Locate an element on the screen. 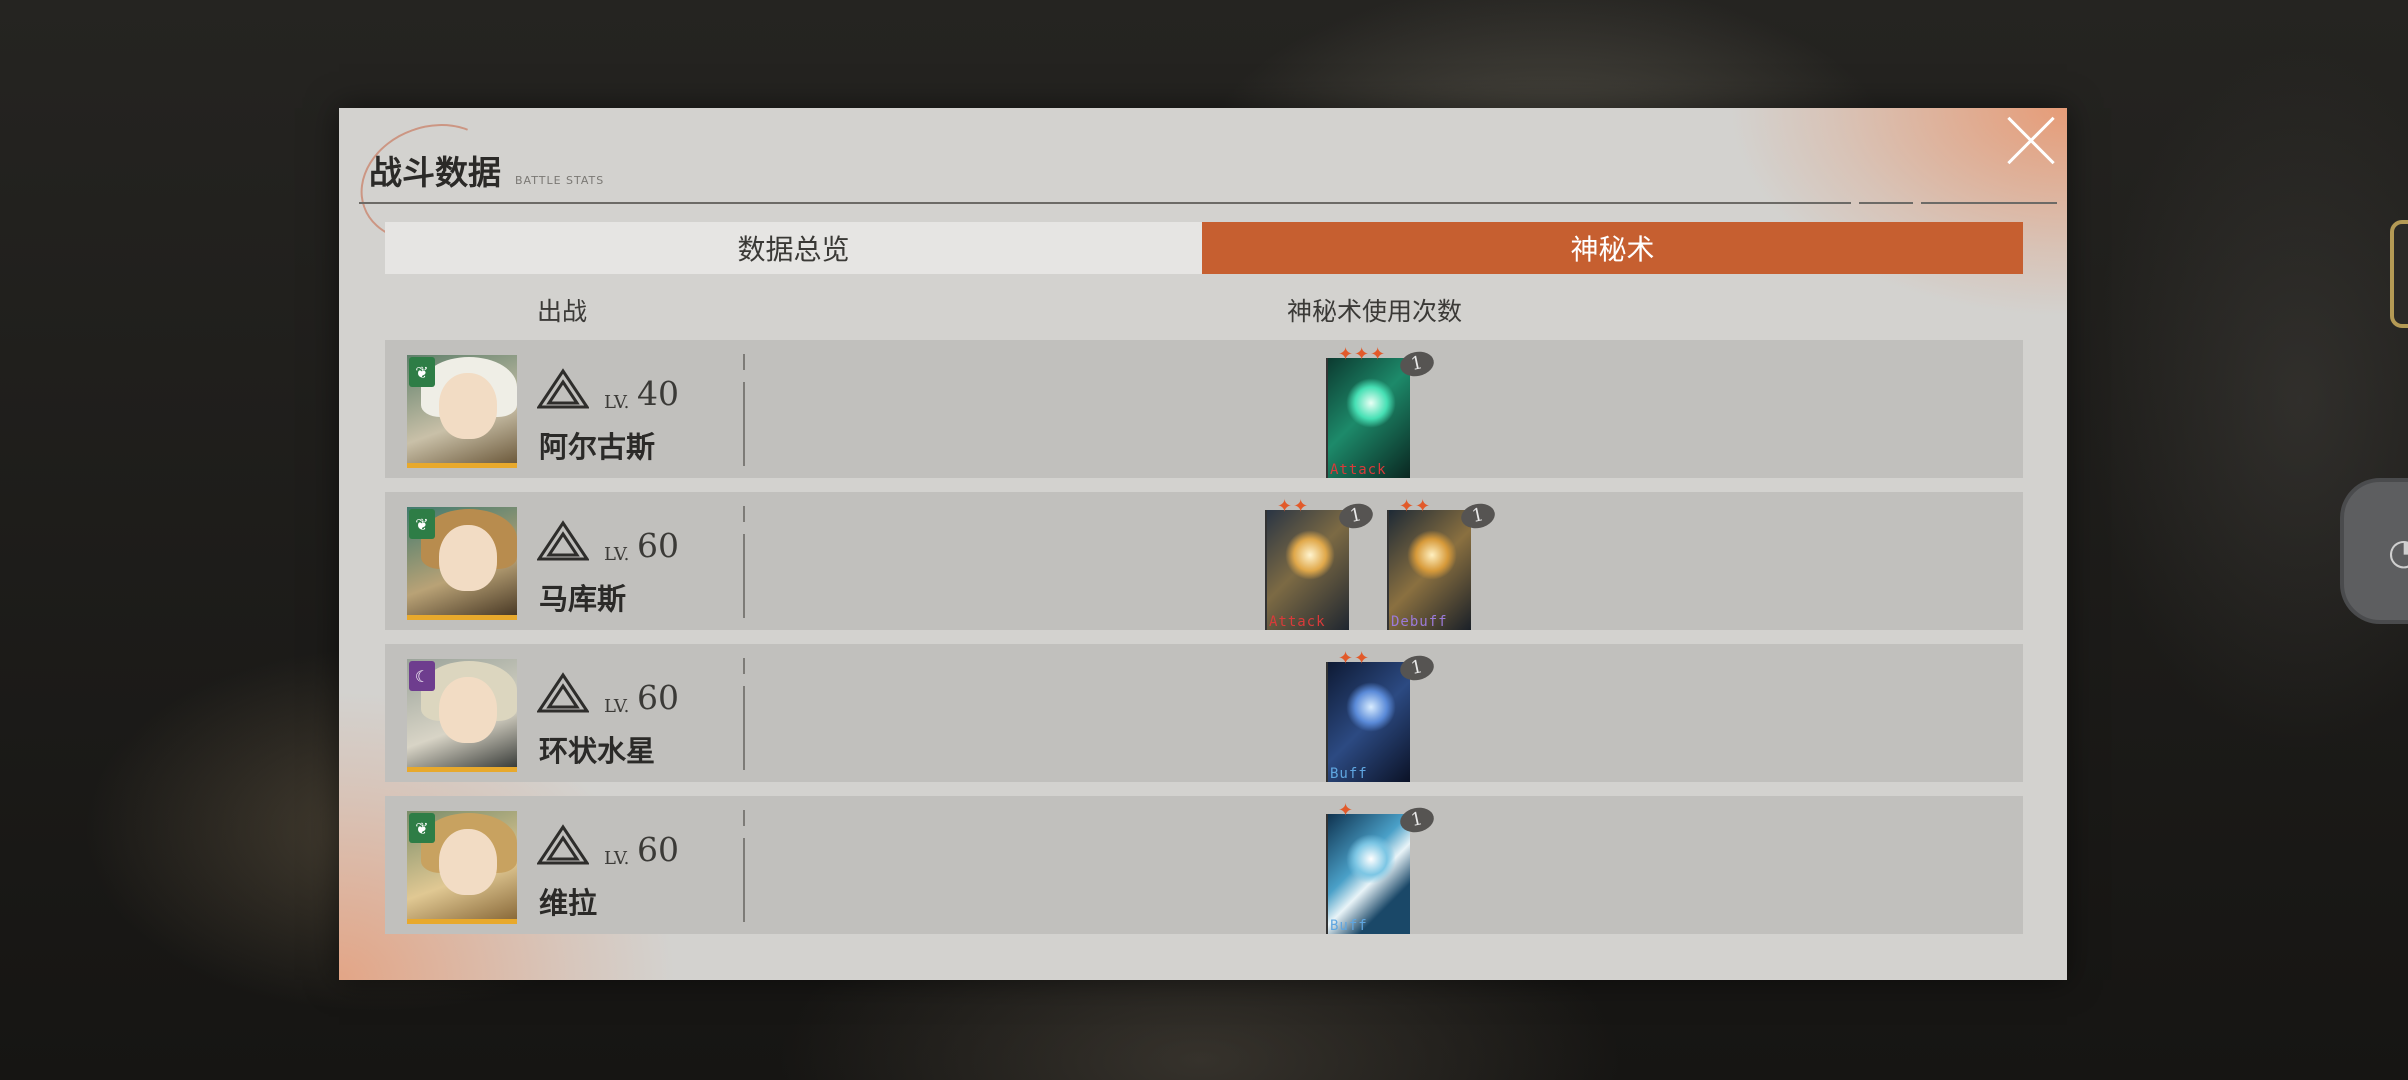 The image size is (2408, 1080). tab-bar: 数据总览 神秘术 is located at coordinates (1204, 248).